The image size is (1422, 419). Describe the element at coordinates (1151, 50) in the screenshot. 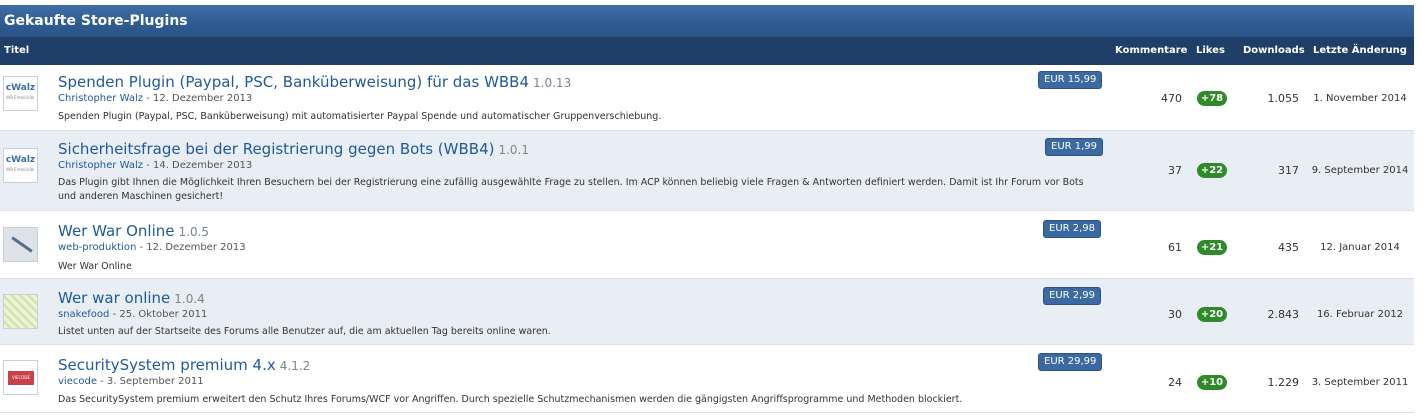

I see `column-comments: Kommentare` at that location.